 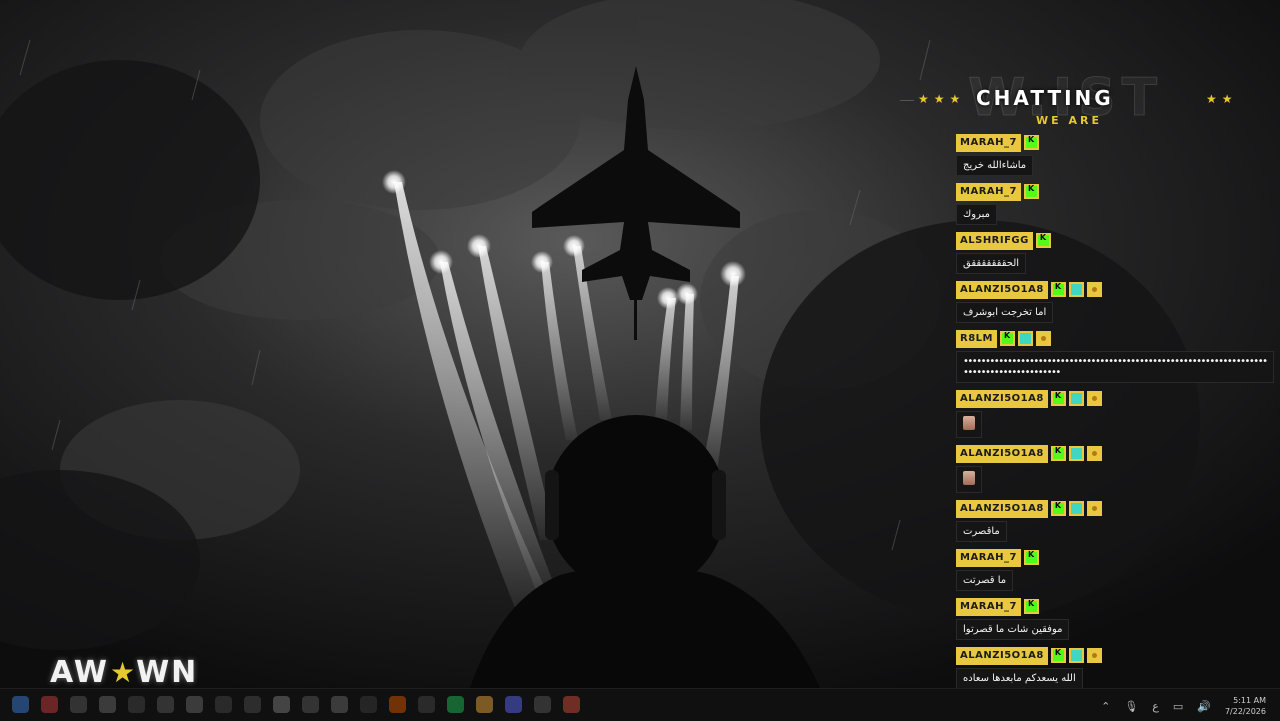 What do you see at coordinates (907, 100) in the screenshot?
I see `divider` at bounding box center [907, 100].